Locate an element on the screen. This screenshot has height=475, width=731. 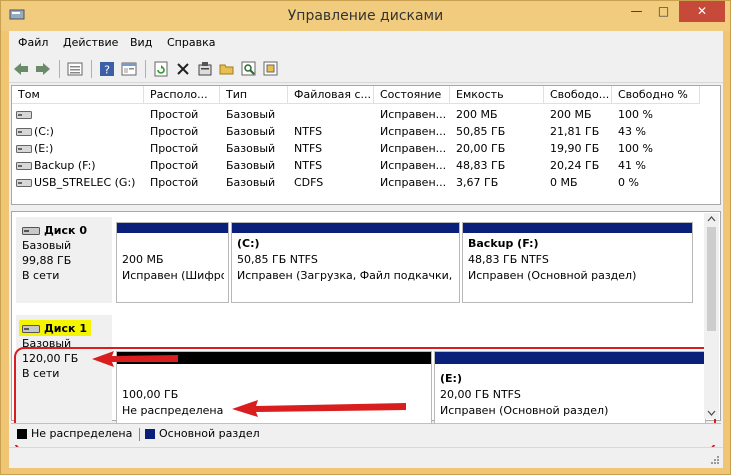
vertical-scrollbar is located at coordinates (711, 316).